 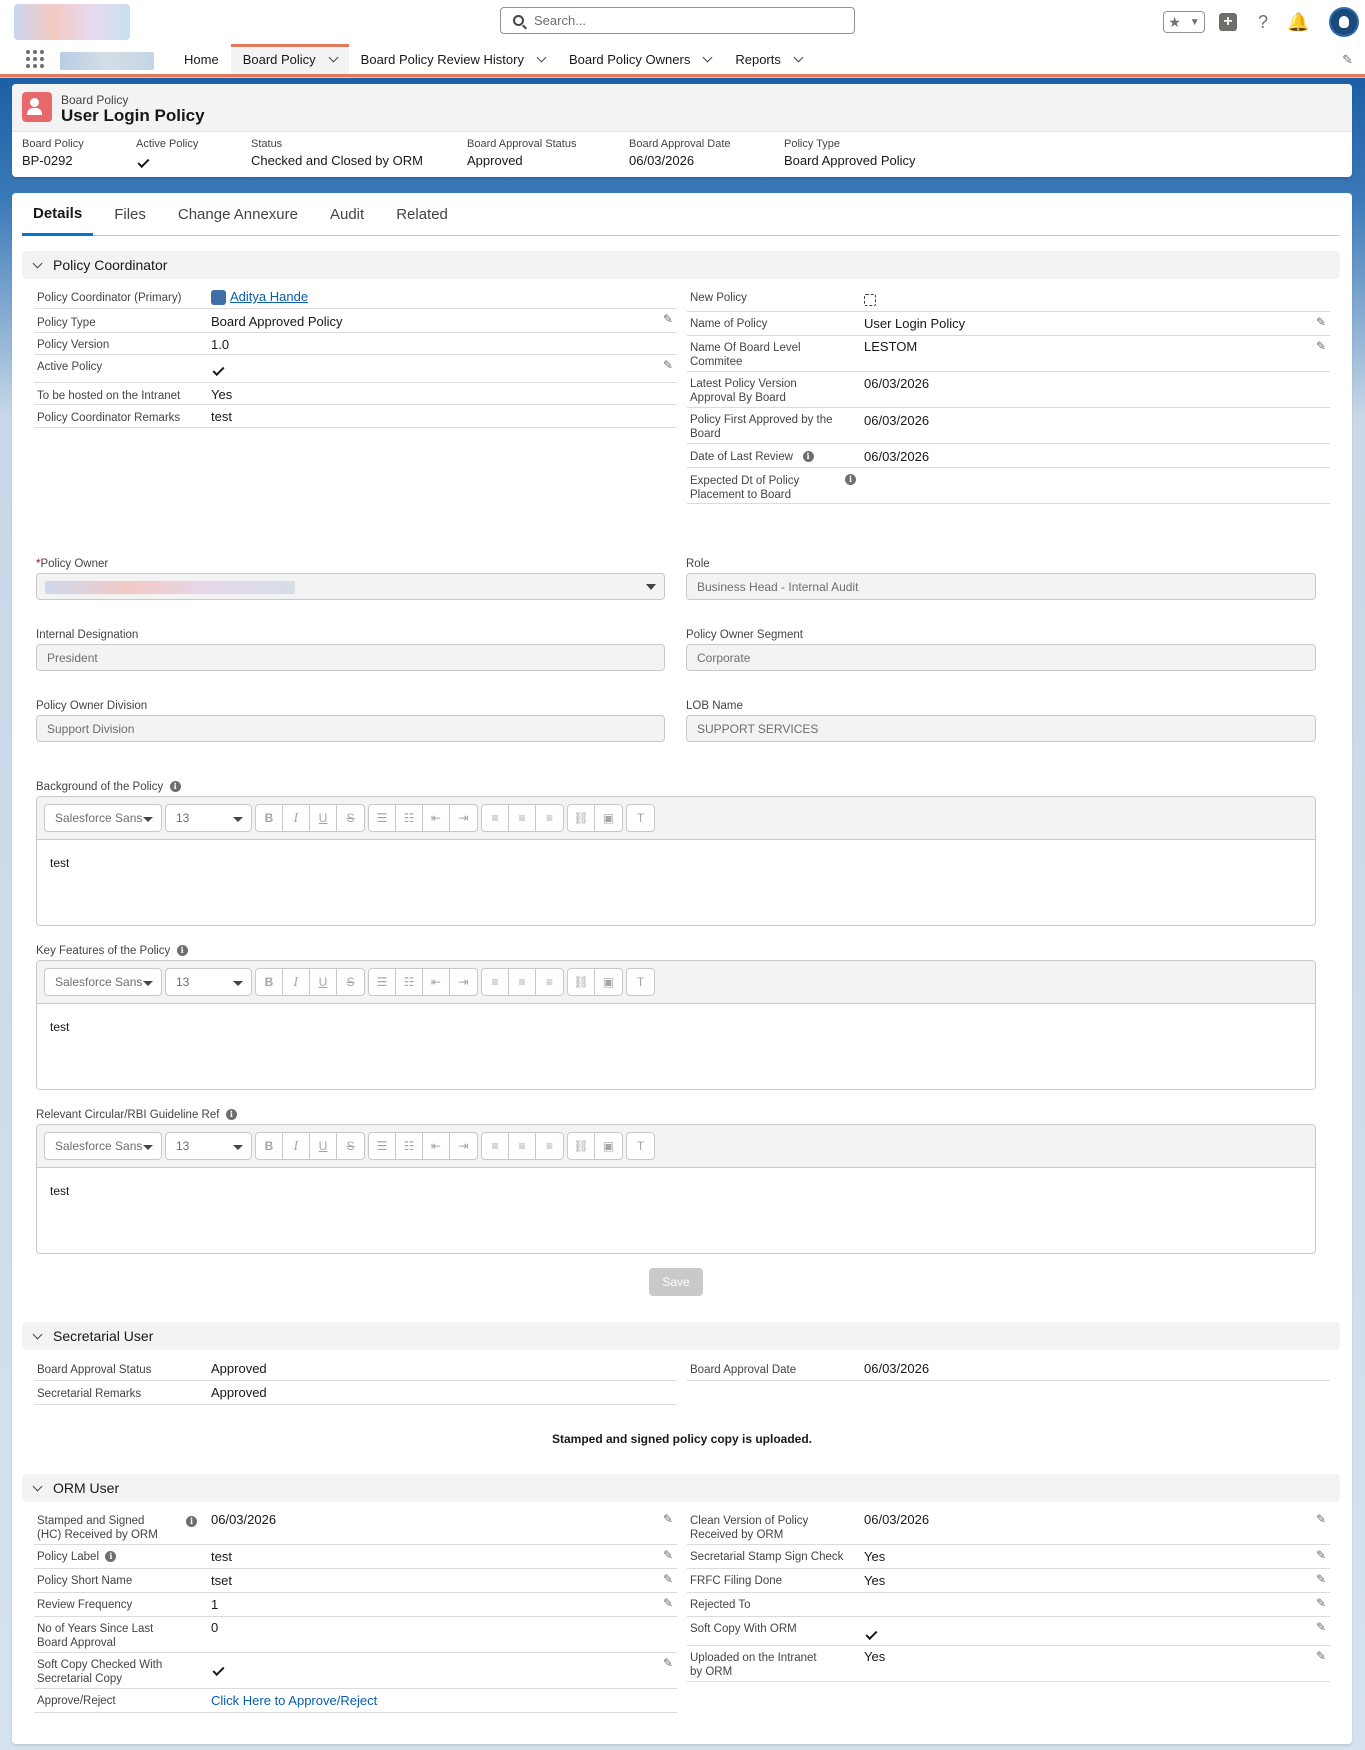 What do you see at coordinates (35, 59) in the screenshot?
I see `app-launcher-icon` at bounding box center [35, 59].